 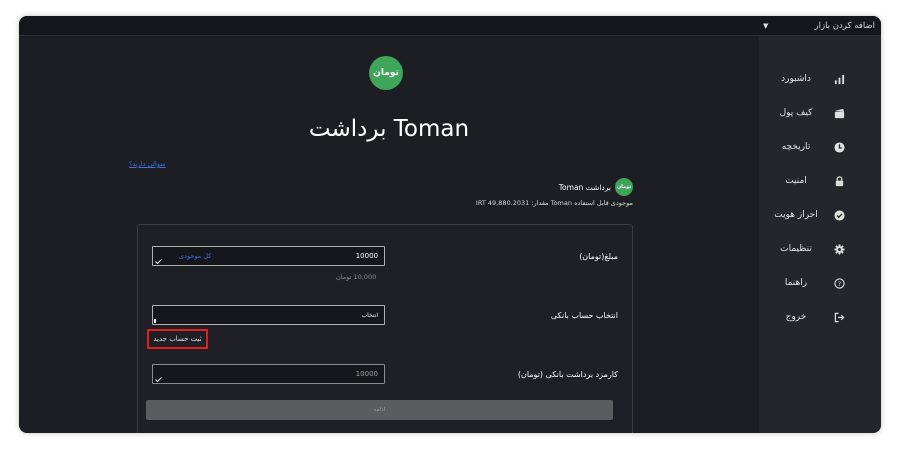 What do you see at coordinates (796, 181) in the screenshot?
I see `sidebar-item-label: امنیت` at bounding box center [796, 181].